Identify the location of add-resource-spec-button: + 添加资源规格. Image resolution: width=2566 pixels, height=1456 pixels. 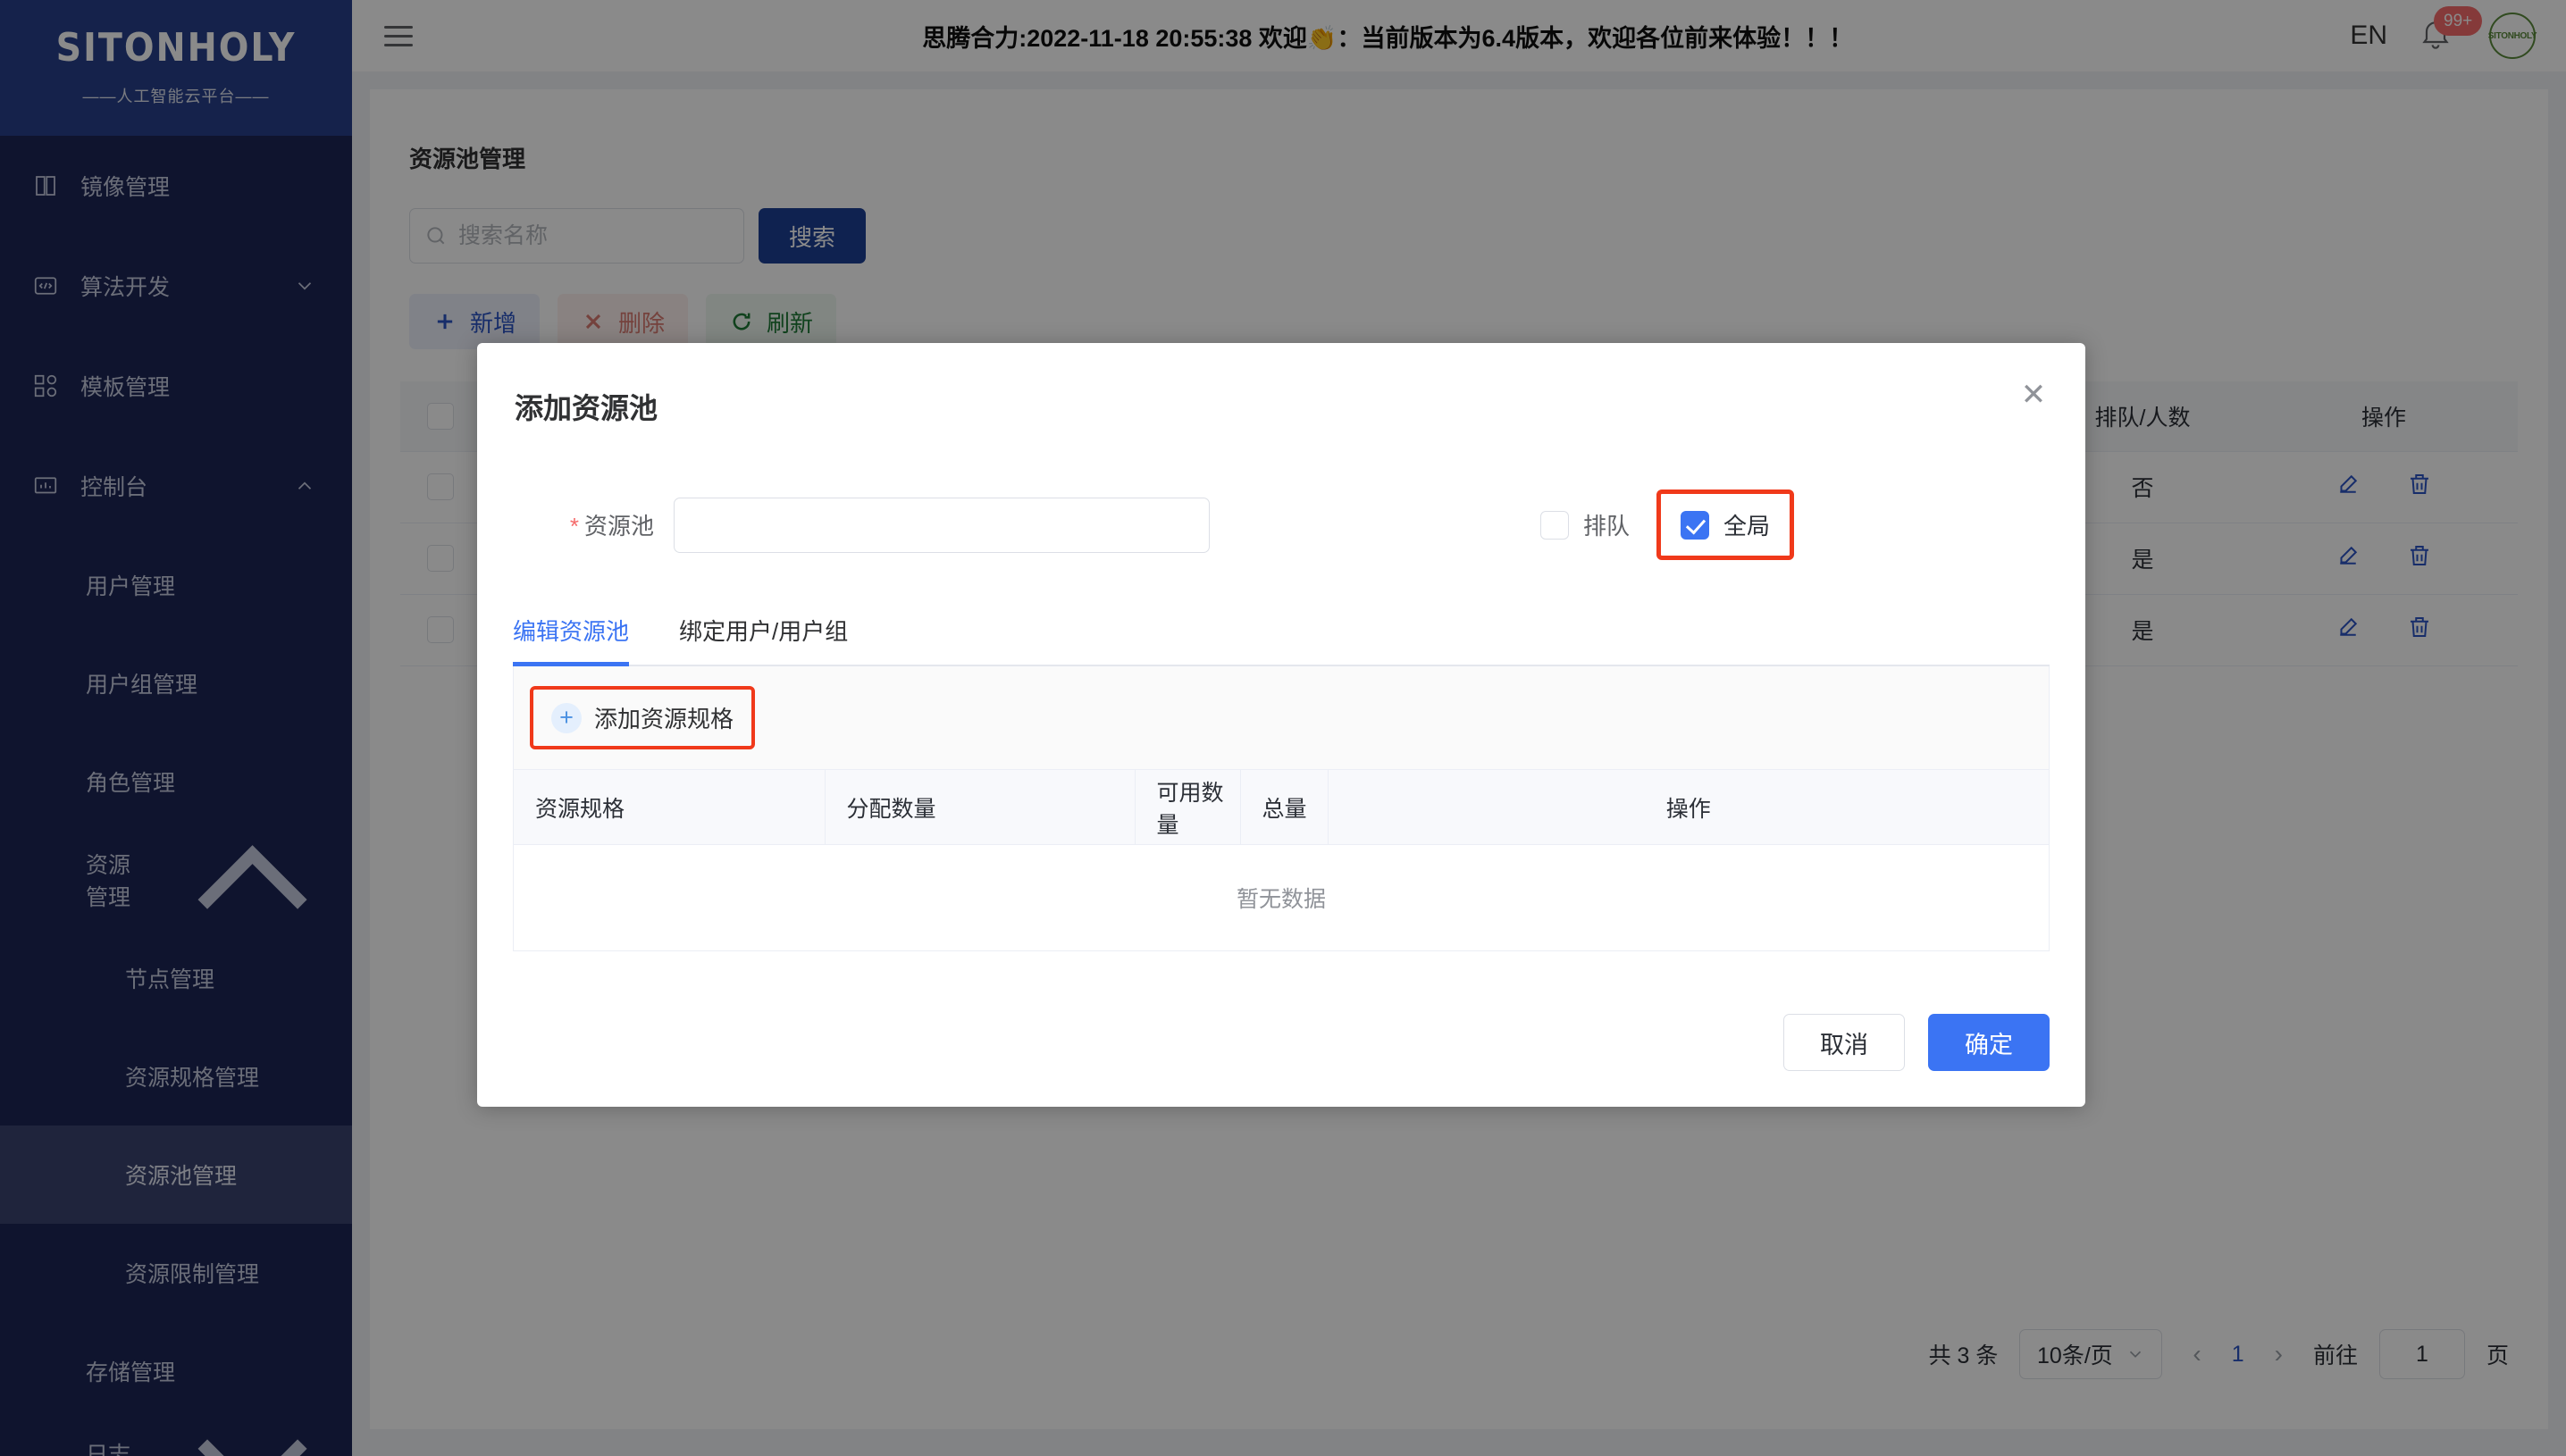
(643, 717).